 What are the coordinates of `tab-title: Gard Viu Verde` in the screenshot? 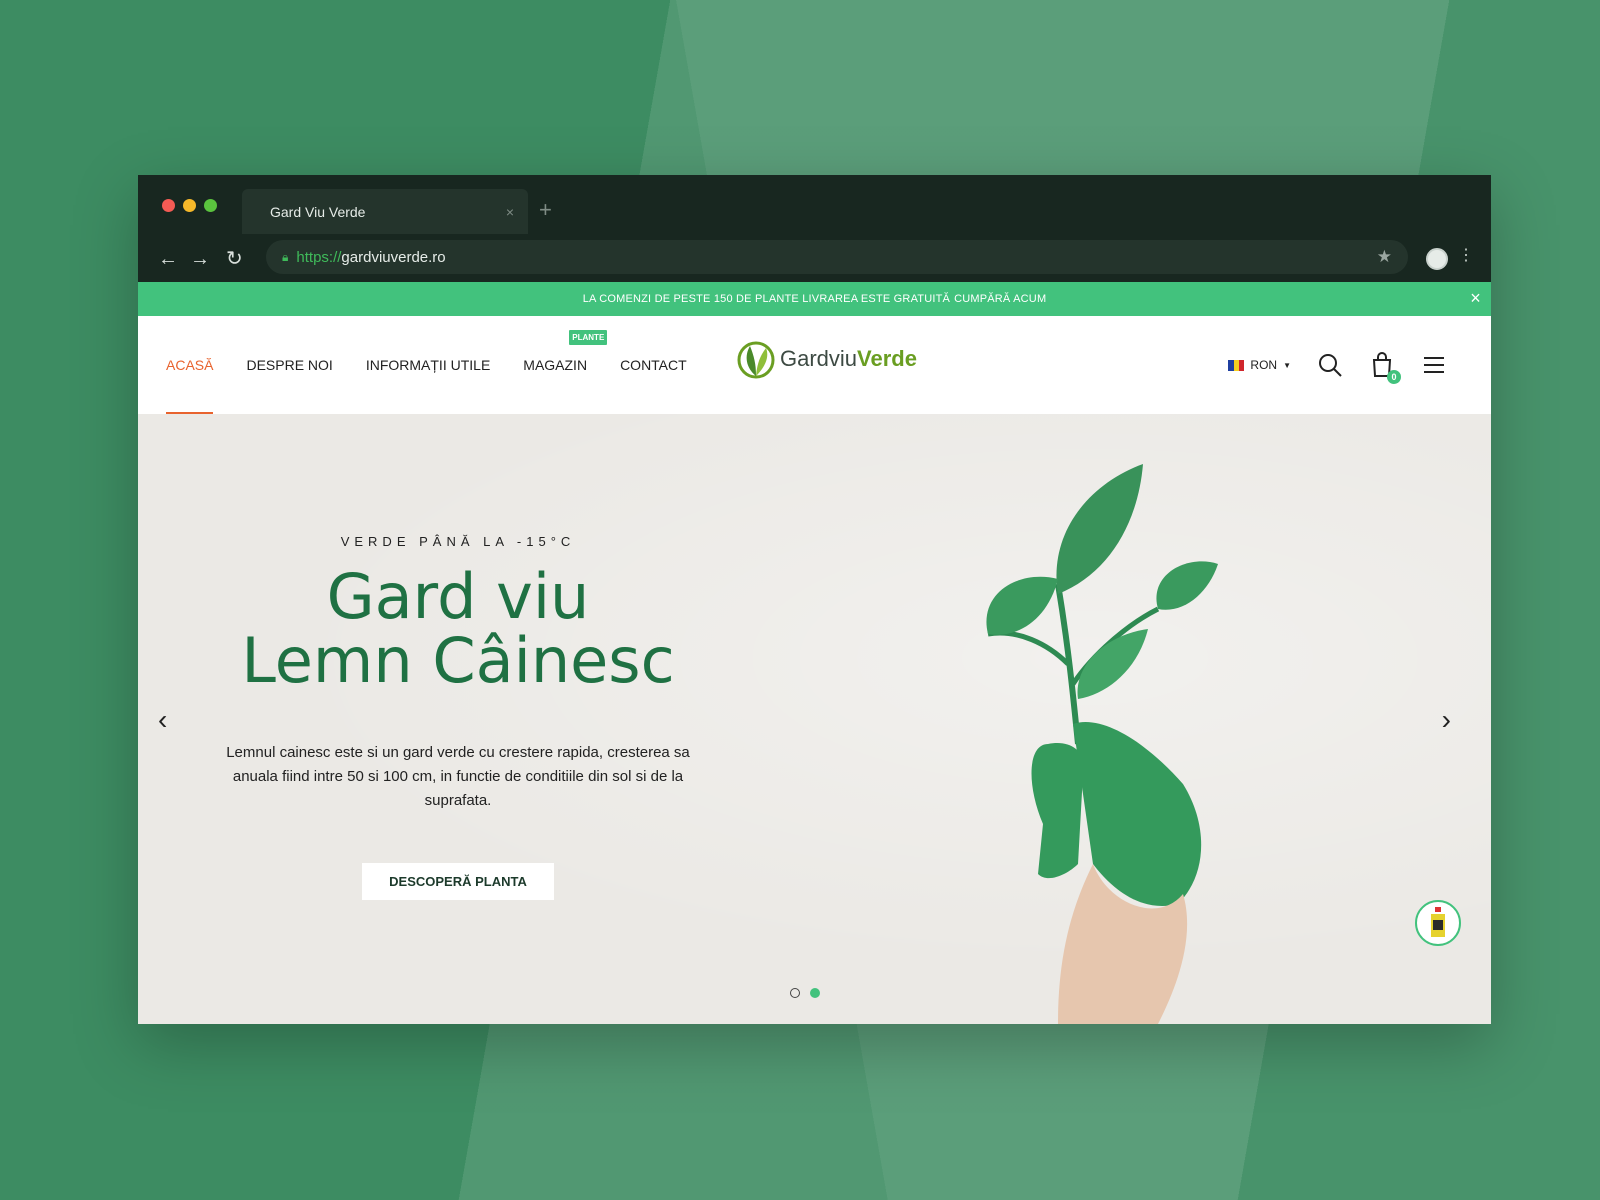 It's located at (318, 211).